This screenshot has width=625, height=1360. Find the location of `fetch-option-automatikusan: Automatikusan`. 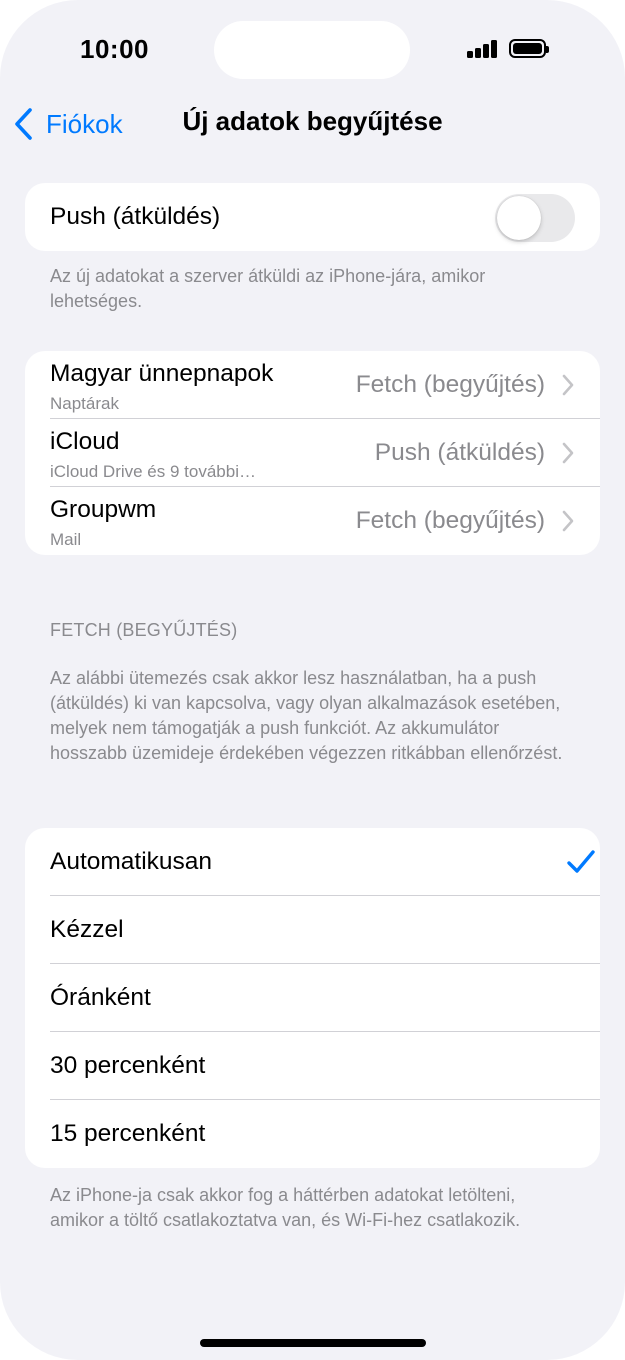

fetch-option-automatikusan: Automatikusan is located at coordinates (312, 862).